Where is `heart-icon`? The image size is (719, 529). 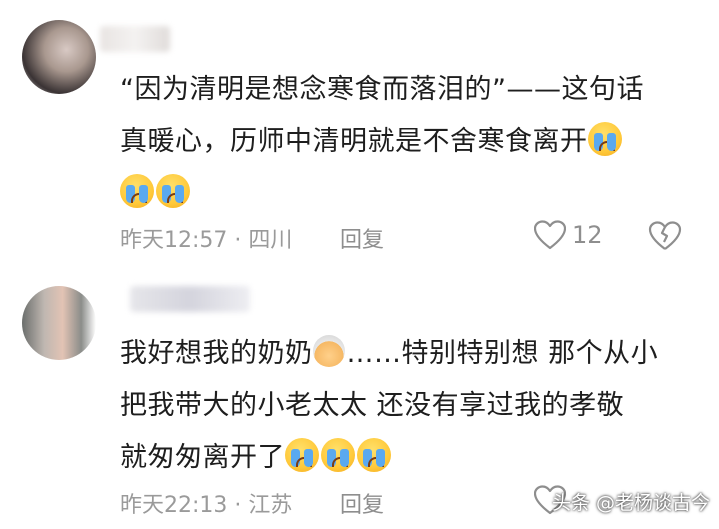
heart-icon is located at coordinates (550, 235).